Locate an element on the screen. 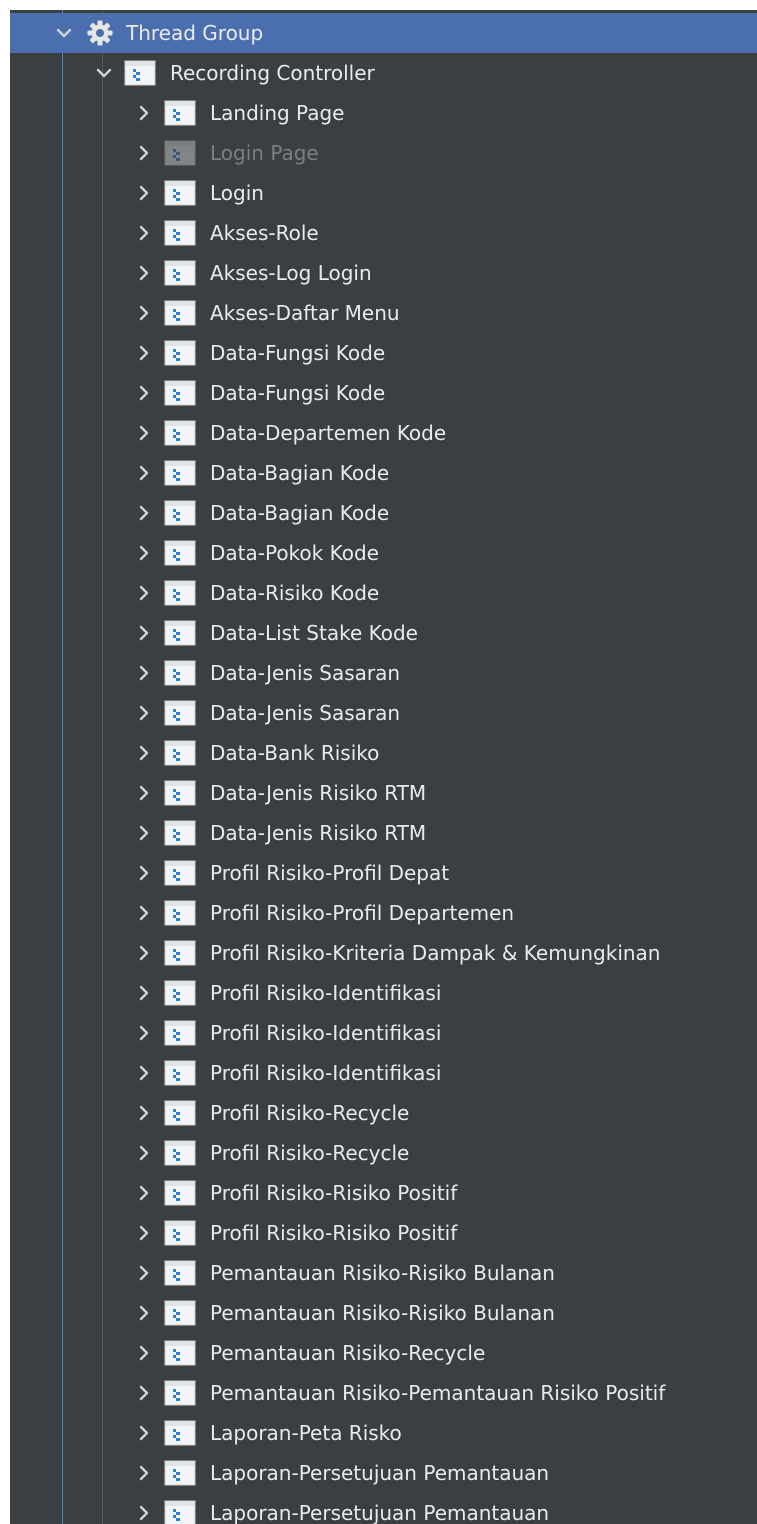 The height and width of the screenshot is (1524, 757). tree-node-recording-controller: Recording Controller is located at coordinates (383, 73).